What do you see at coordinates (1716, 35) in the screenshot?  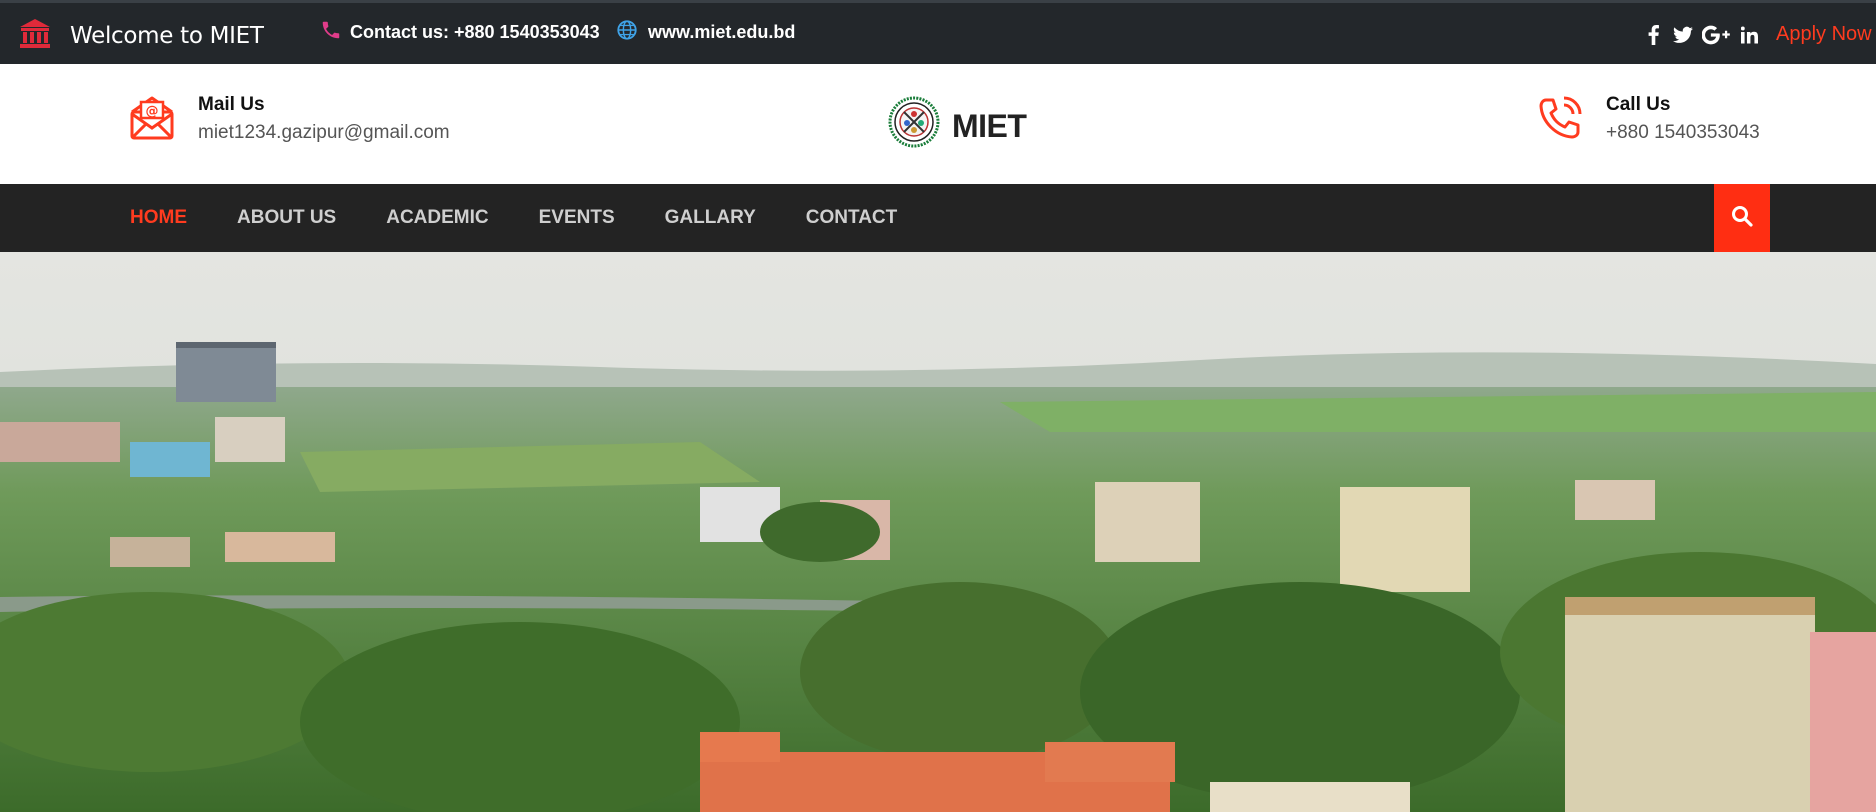 I see `google-plus-icon` at bounding box center [1716, 35].